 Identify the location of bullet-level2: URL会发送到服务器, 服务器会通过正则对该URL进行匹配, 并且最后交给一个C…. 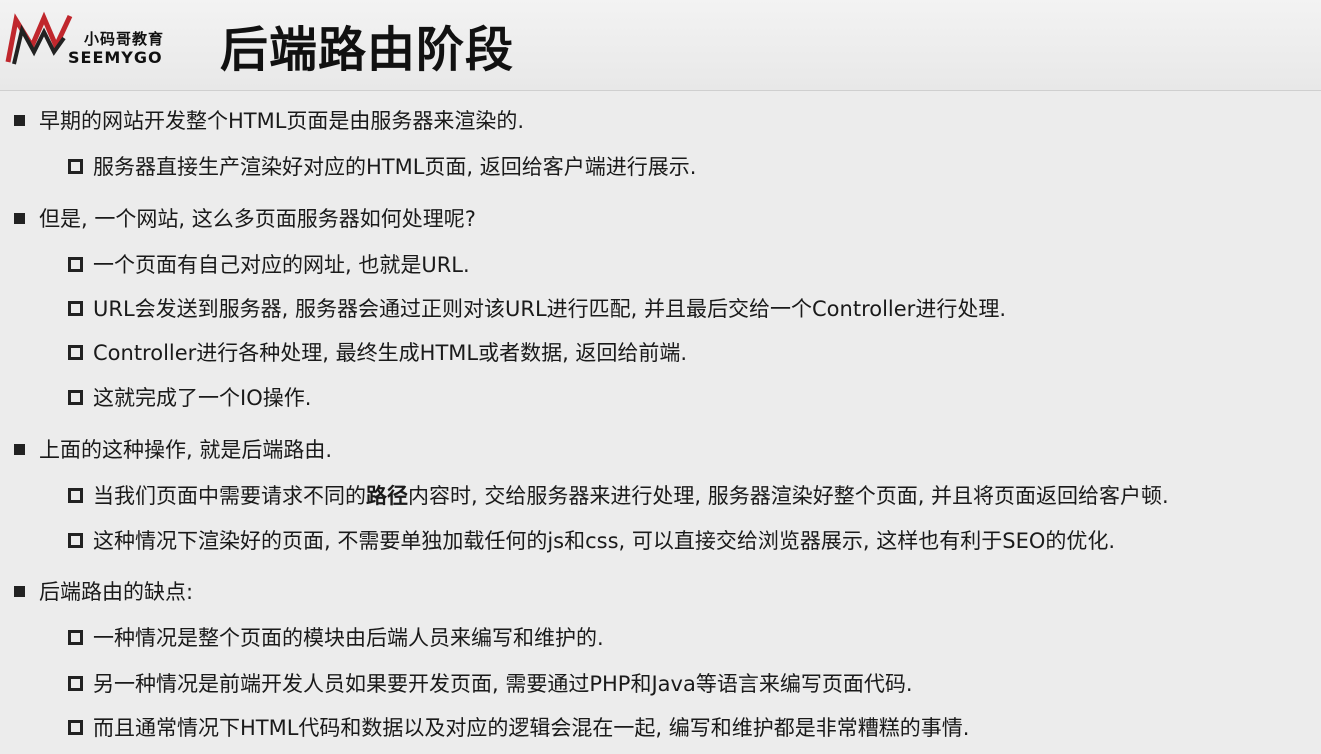
(537, 309).